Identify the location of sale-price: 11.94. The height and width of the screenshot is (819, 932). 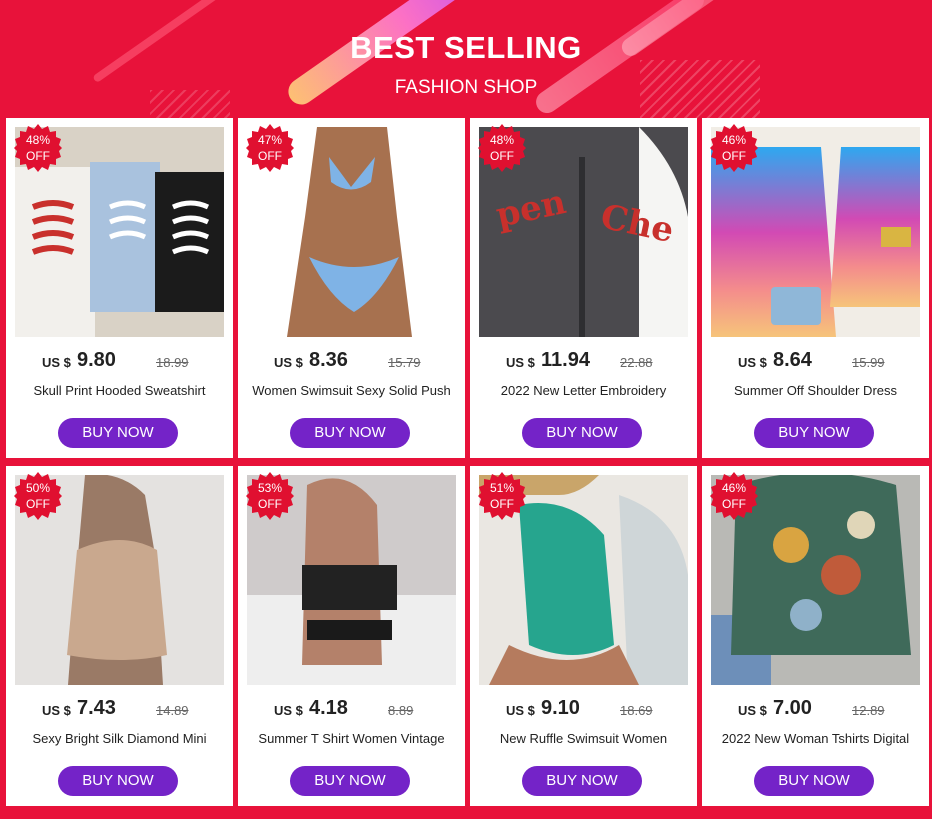
(565, 360).